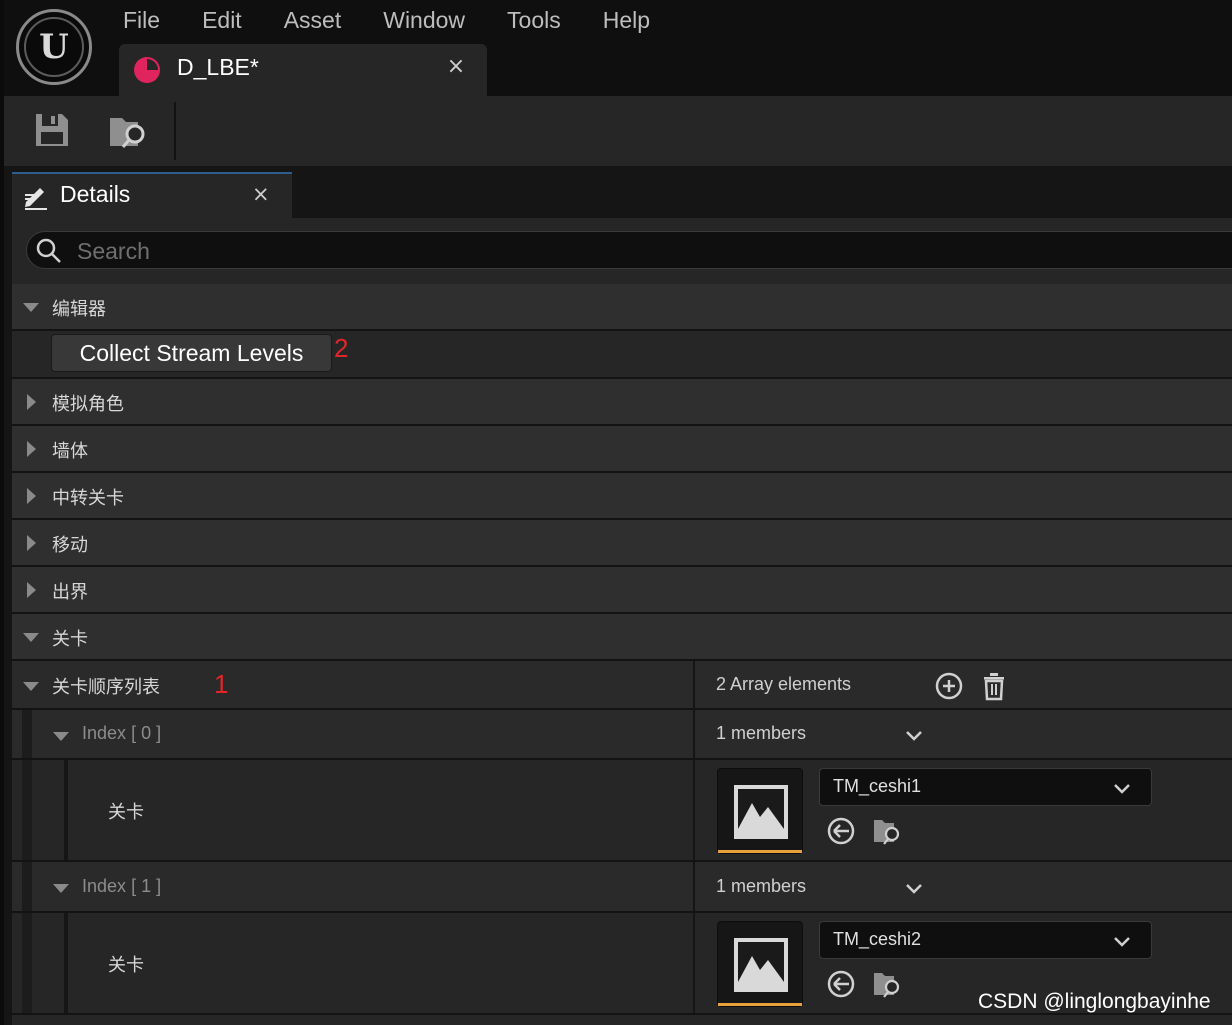 The width and height of the screenshot is (1232, 1025). Describe the element at coordinates (70, 545) in the screenshot. I see `category-label: 移动` at that location.